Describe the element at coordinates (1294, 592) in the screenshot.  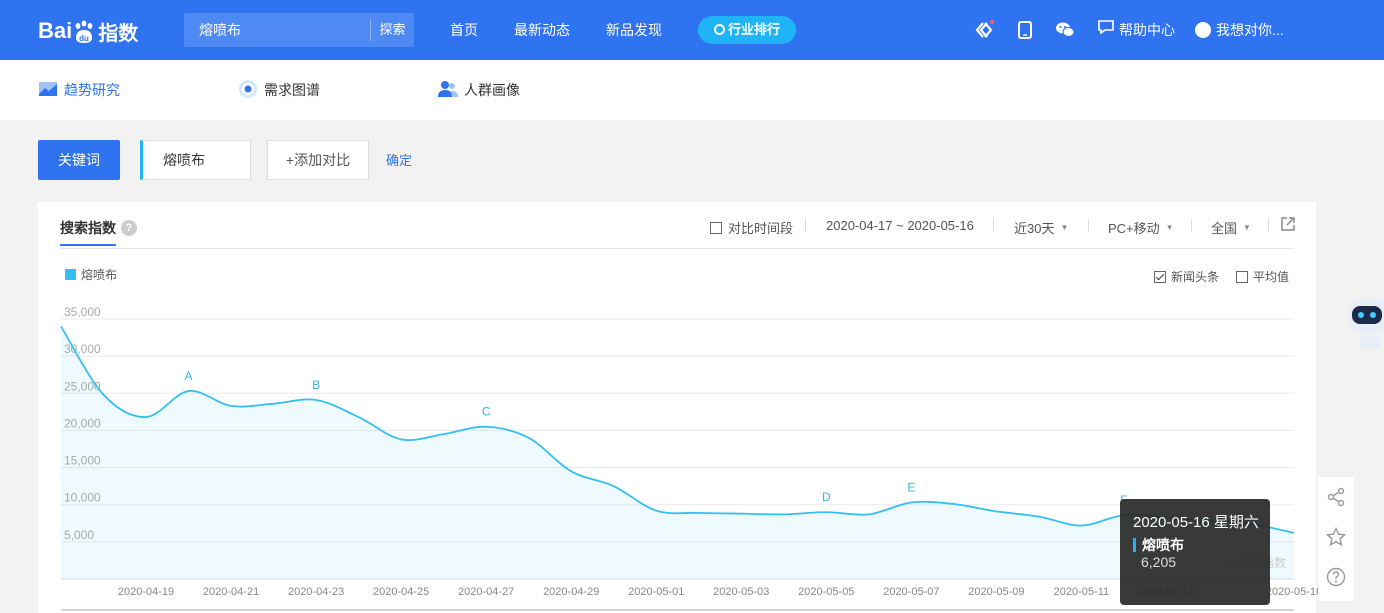
I see `x-tick-label: 2020-05-16` at that location.